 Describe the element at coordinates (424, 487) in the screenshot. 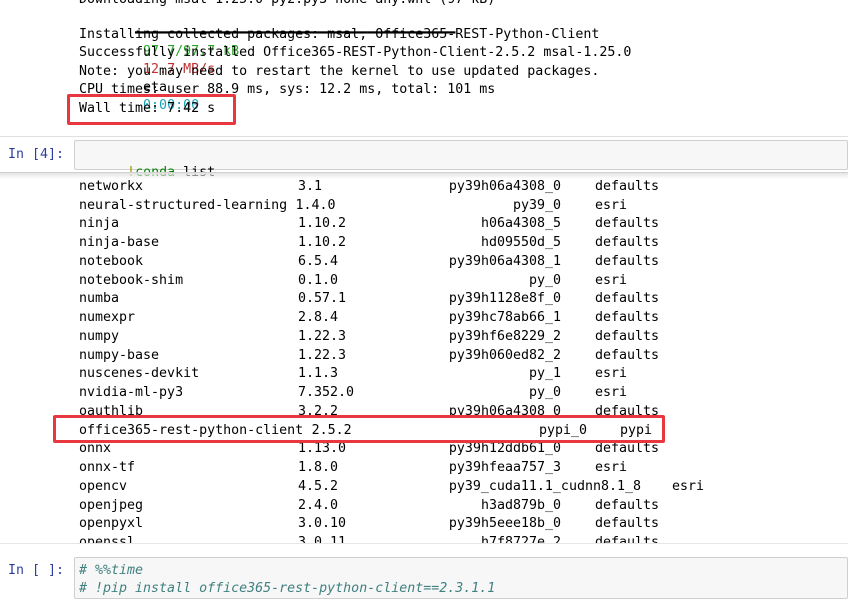

I see `package-row: opencv 4.5.2 py39_cuda11.1_cudnn8.1_8 esri` at that location.